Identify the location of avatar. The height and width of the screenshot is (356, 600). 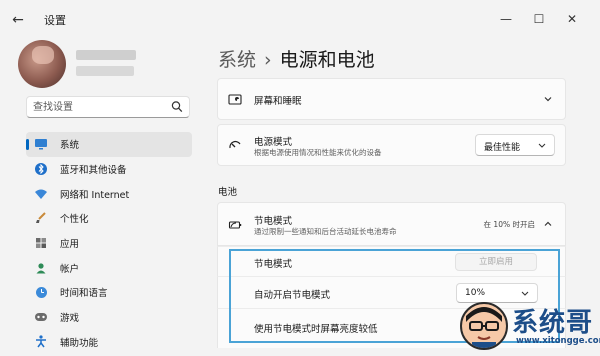
(42, 64).